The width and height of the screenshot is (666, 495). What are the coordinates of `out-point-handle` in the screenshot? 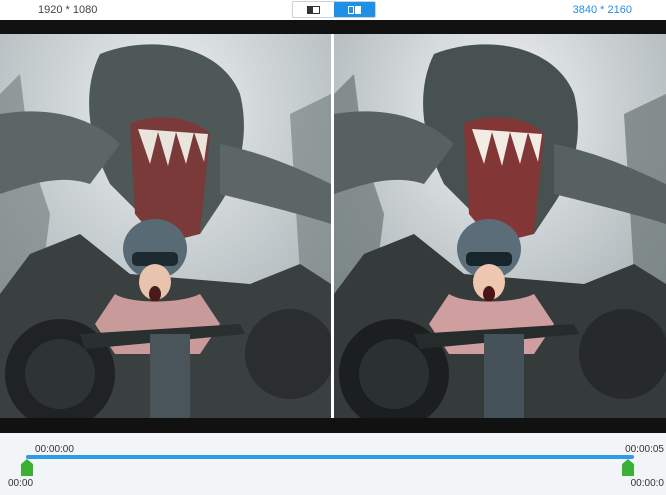 It's located at (628, 467).